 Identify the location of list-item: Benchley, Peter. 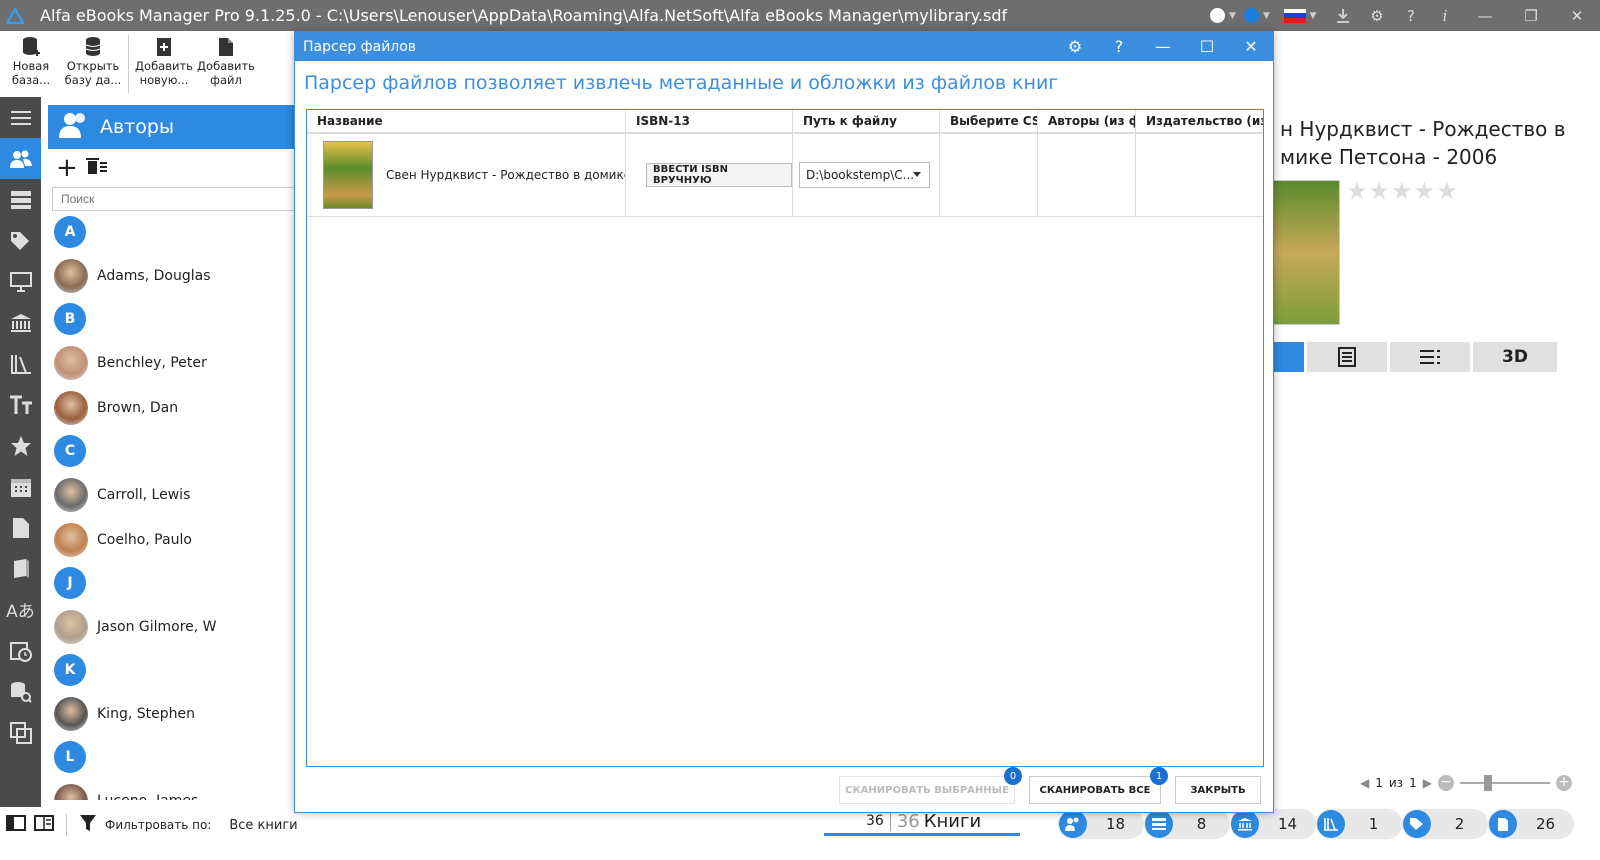
(177, 362).